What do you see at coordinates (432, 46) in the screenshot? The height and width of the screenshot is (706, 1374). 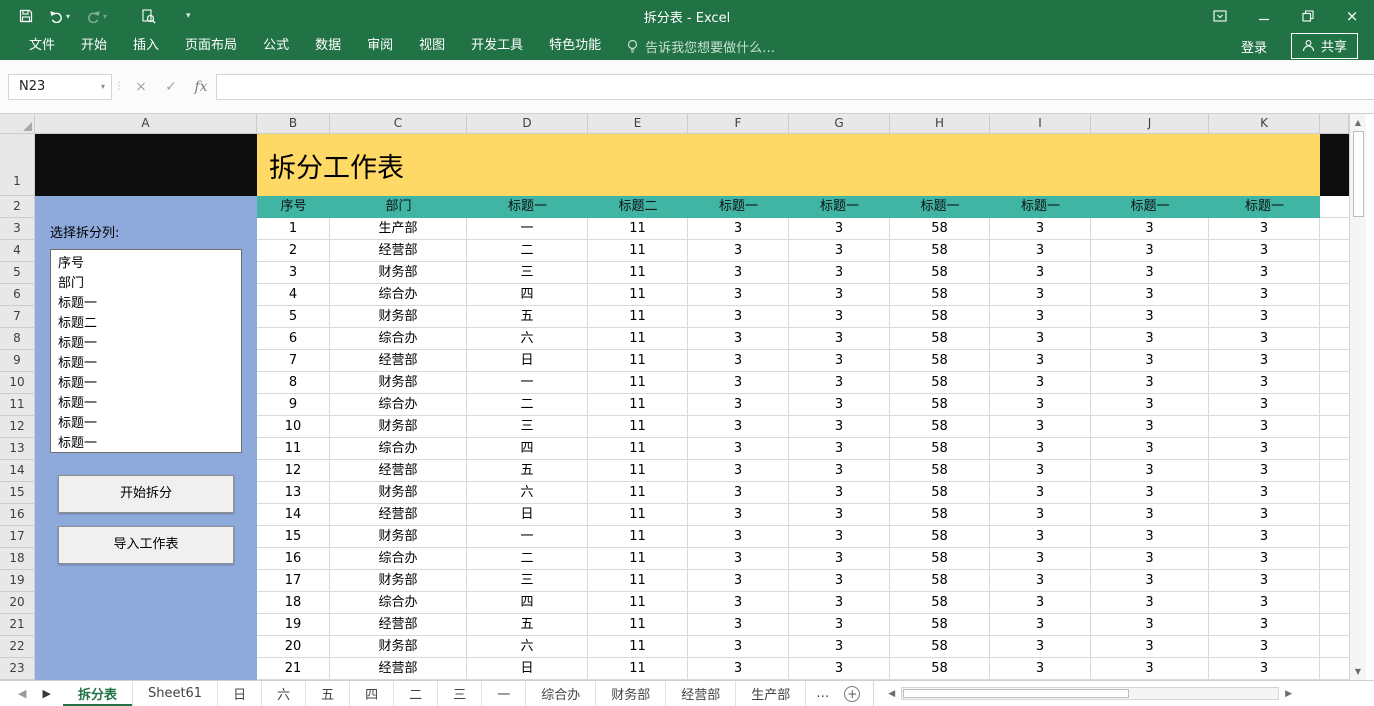 I see `ribbon-tab: 视图` at bounding box center [432, 46].